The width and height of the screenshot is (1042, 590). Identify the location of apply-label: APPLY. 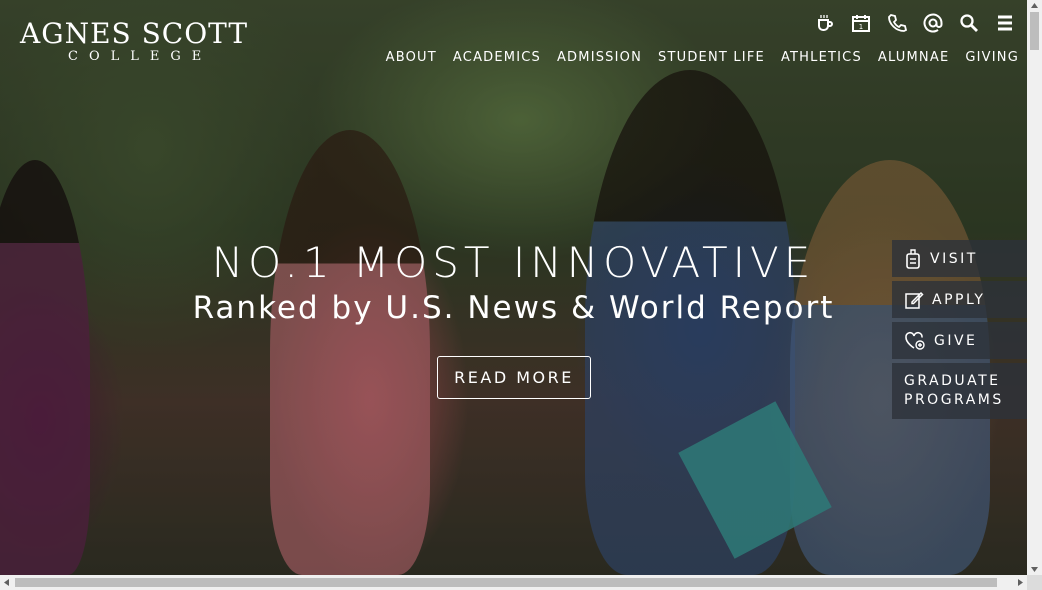
(959, 299).